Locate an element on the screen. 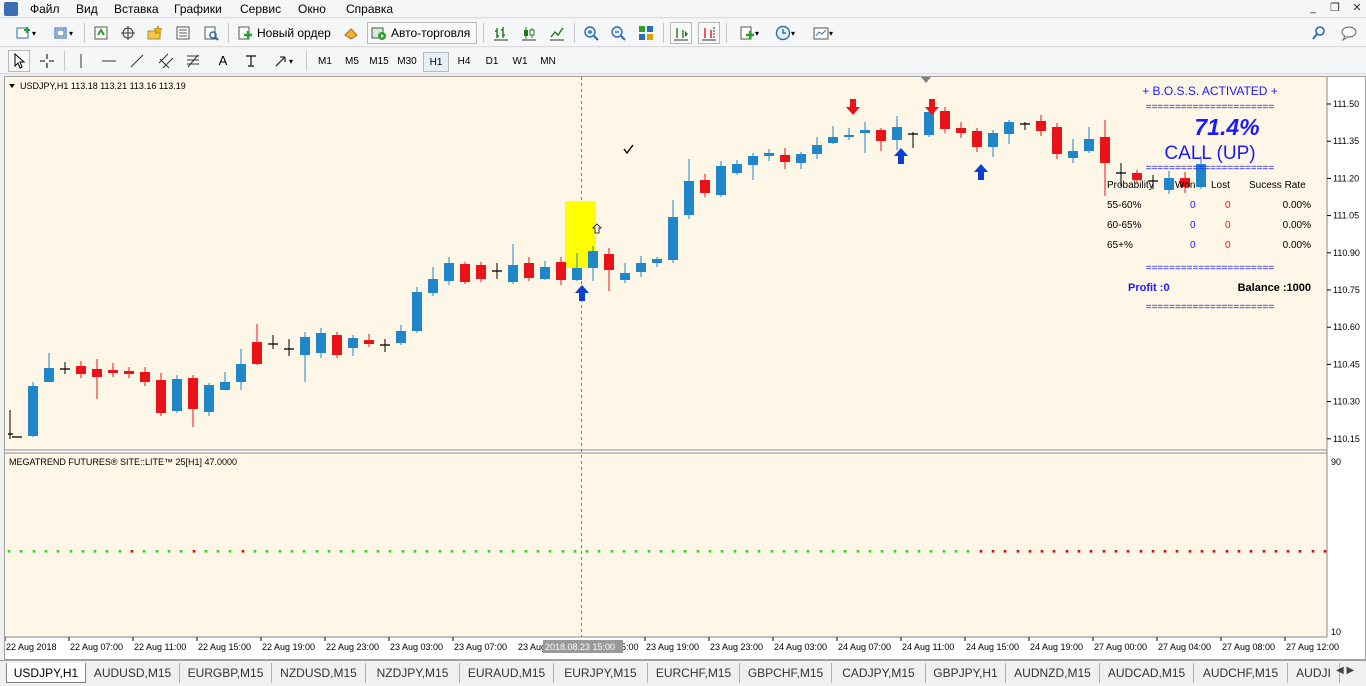 The width and height of the screenshot is (1366, 686). trendline-button is located at coordinates (137, 61).